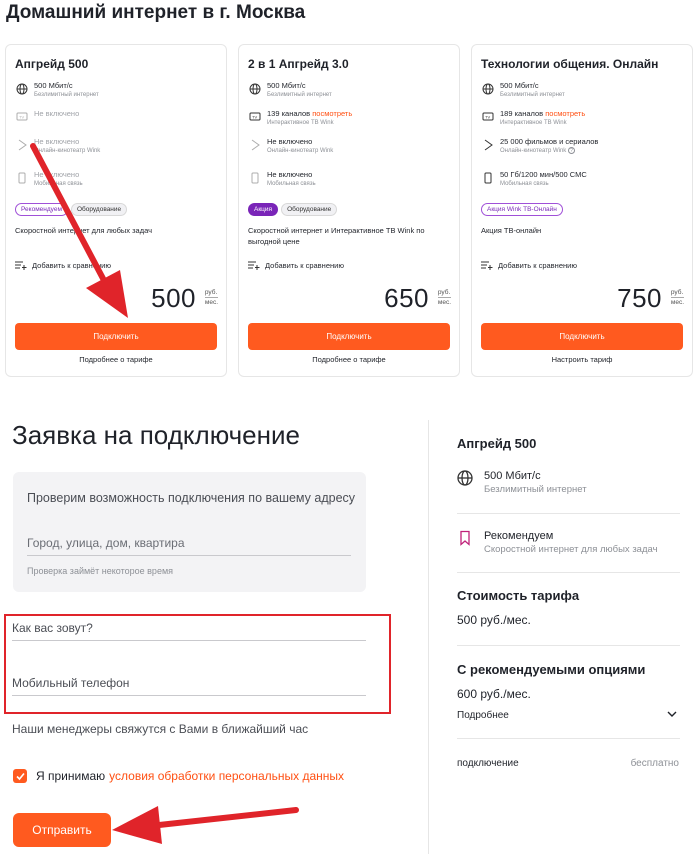  What do you see at coordinates (52, 64) in the screenshot?
I see `card-title: Апгрейд 500` at bounding box center [52, 64].